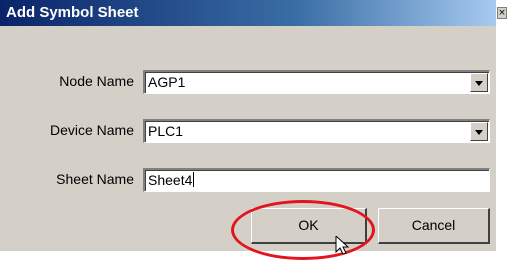 The height and width of the screenshot is (260, 507). Describe the element at coordinates (96, 81) in the screenshot. I see `node-name-label: Node Name` at that location.